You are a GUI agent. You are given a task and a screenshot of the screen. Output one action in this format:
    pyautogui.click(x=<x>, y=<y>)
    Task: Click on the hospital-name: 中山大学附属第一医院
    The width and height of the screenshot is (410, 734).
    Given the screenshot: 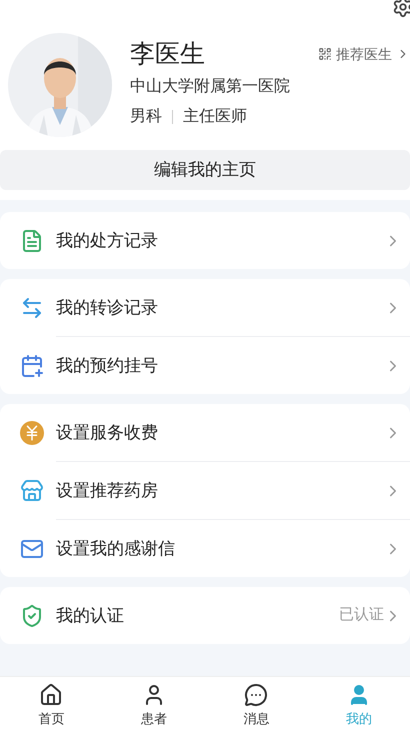 What is the action you would take?
    pyautogui.click(x=210, y=86)
    